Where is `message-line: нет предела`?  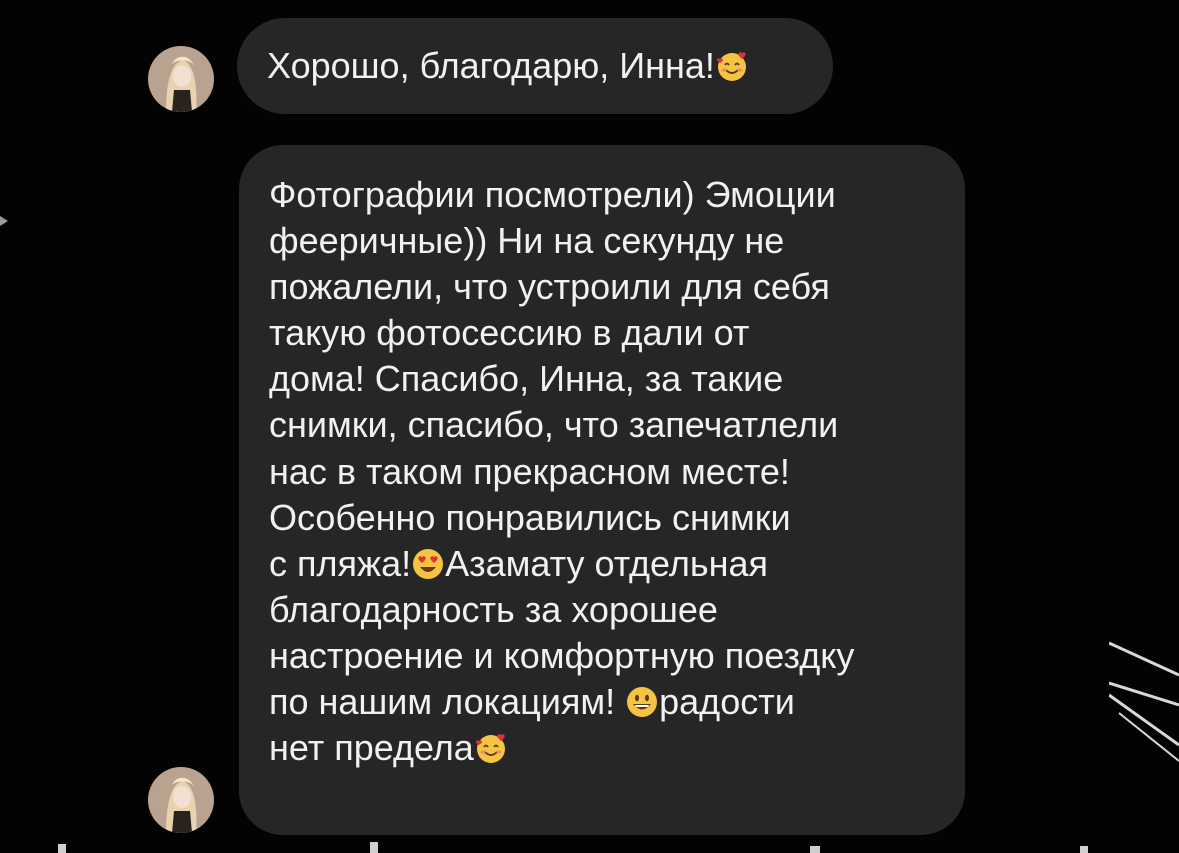 message-line: нет предела is located at coordinates (602, 748).